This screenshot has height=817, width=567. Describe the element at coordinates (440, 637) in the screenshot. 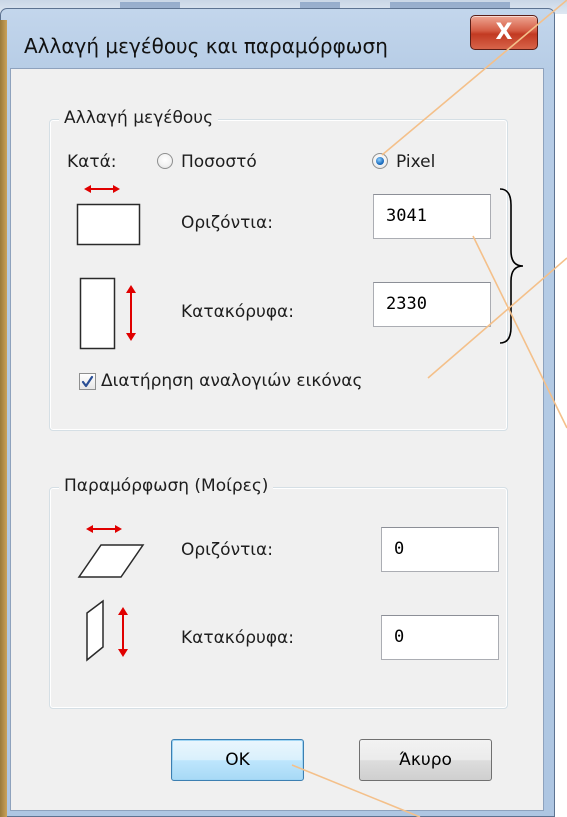

I see `skew-vertical-input: 0` at that location.